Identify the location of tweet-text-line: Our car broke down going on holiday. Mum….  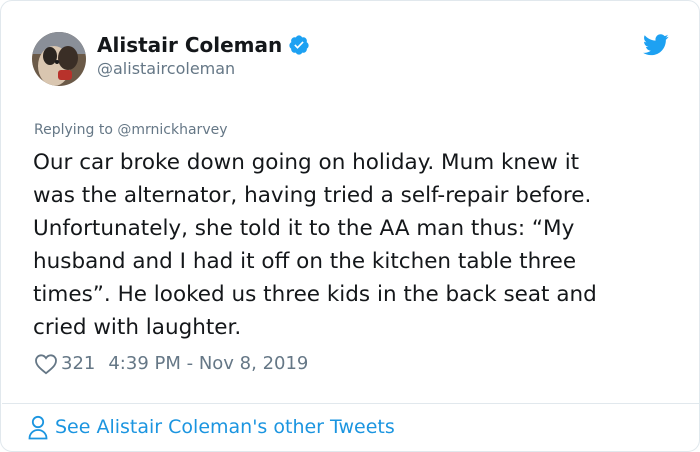
(306, 162).